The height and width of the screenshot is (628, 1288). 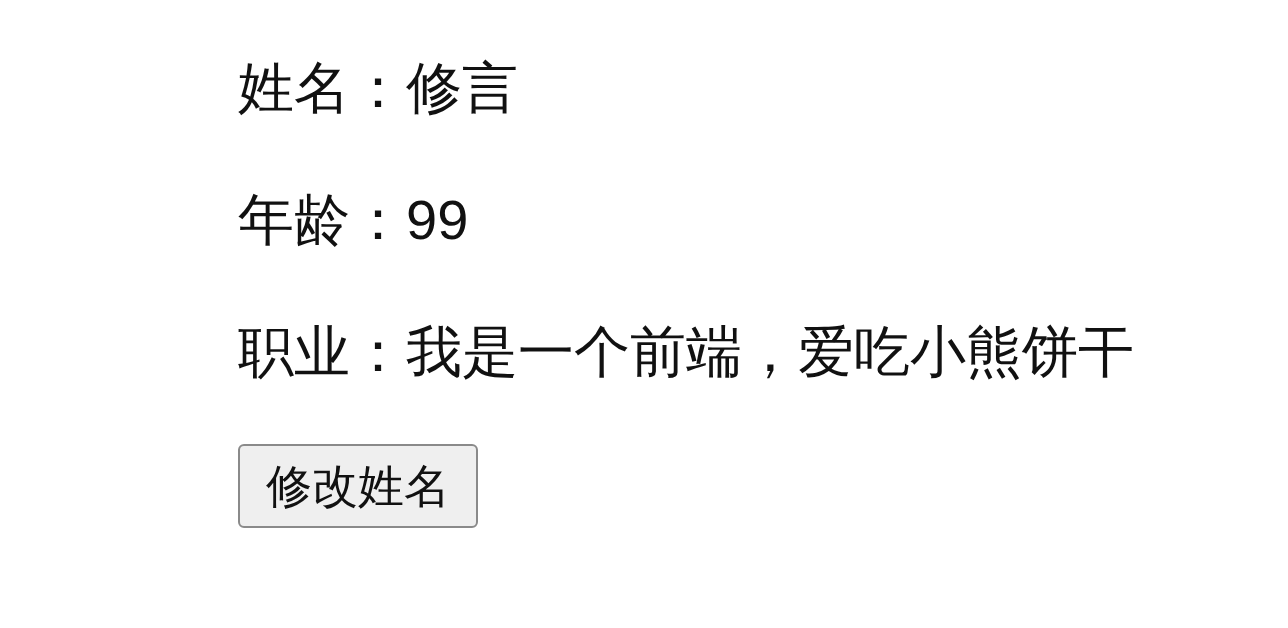 What do you see at coordinates (322, 88) in the screenshot?
I see `field-label: 姓名：` at bounding box center [322, 88].